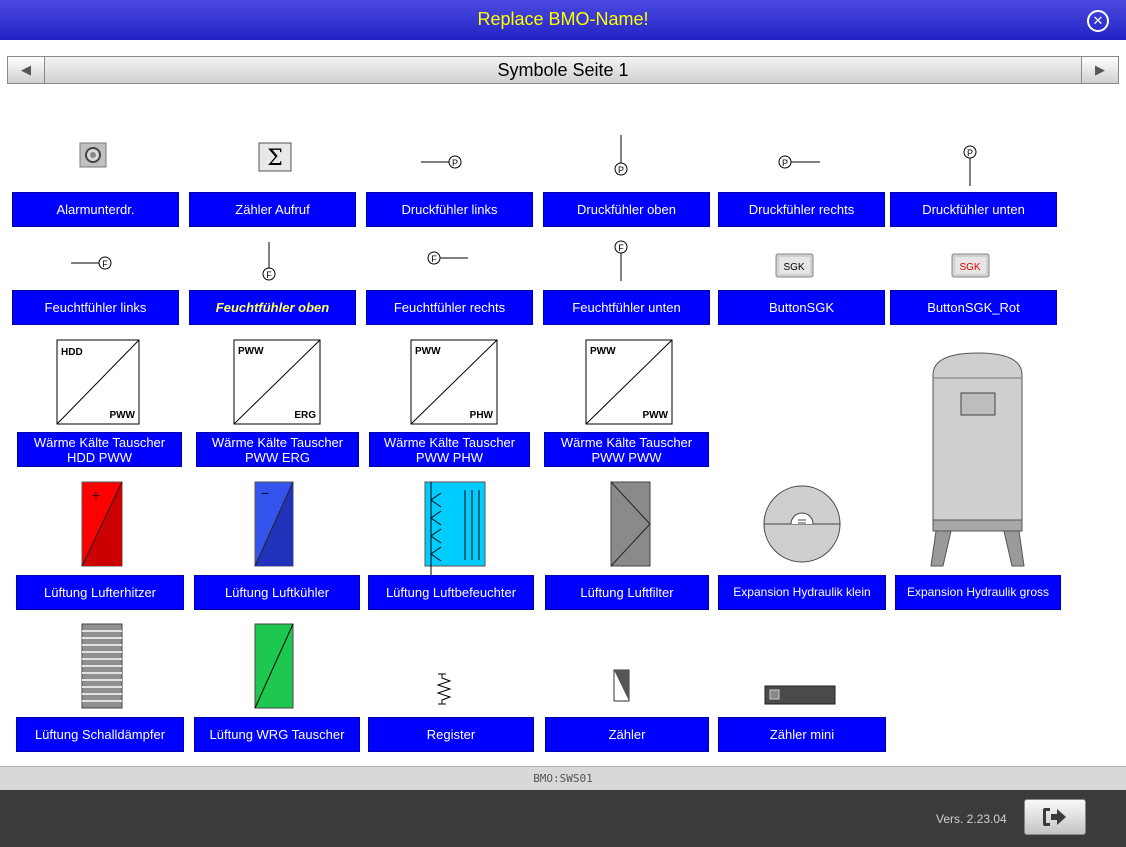 The image size is (1126, 847). Describe the element at coordinates (978, 592) in the screenshot. I see `expansion-large-button: Expansion Hydraulik gross` at that location.